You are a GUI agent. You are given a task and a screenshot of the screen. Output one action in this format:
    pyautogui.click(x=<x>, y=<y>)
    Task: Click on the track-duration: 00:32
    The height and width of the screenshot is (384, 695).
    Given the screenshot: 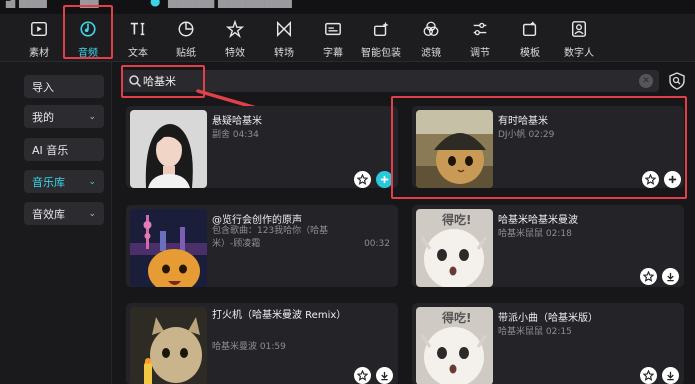 What is the action you would take?
    pyautogui.click(x=377, y=244)
    